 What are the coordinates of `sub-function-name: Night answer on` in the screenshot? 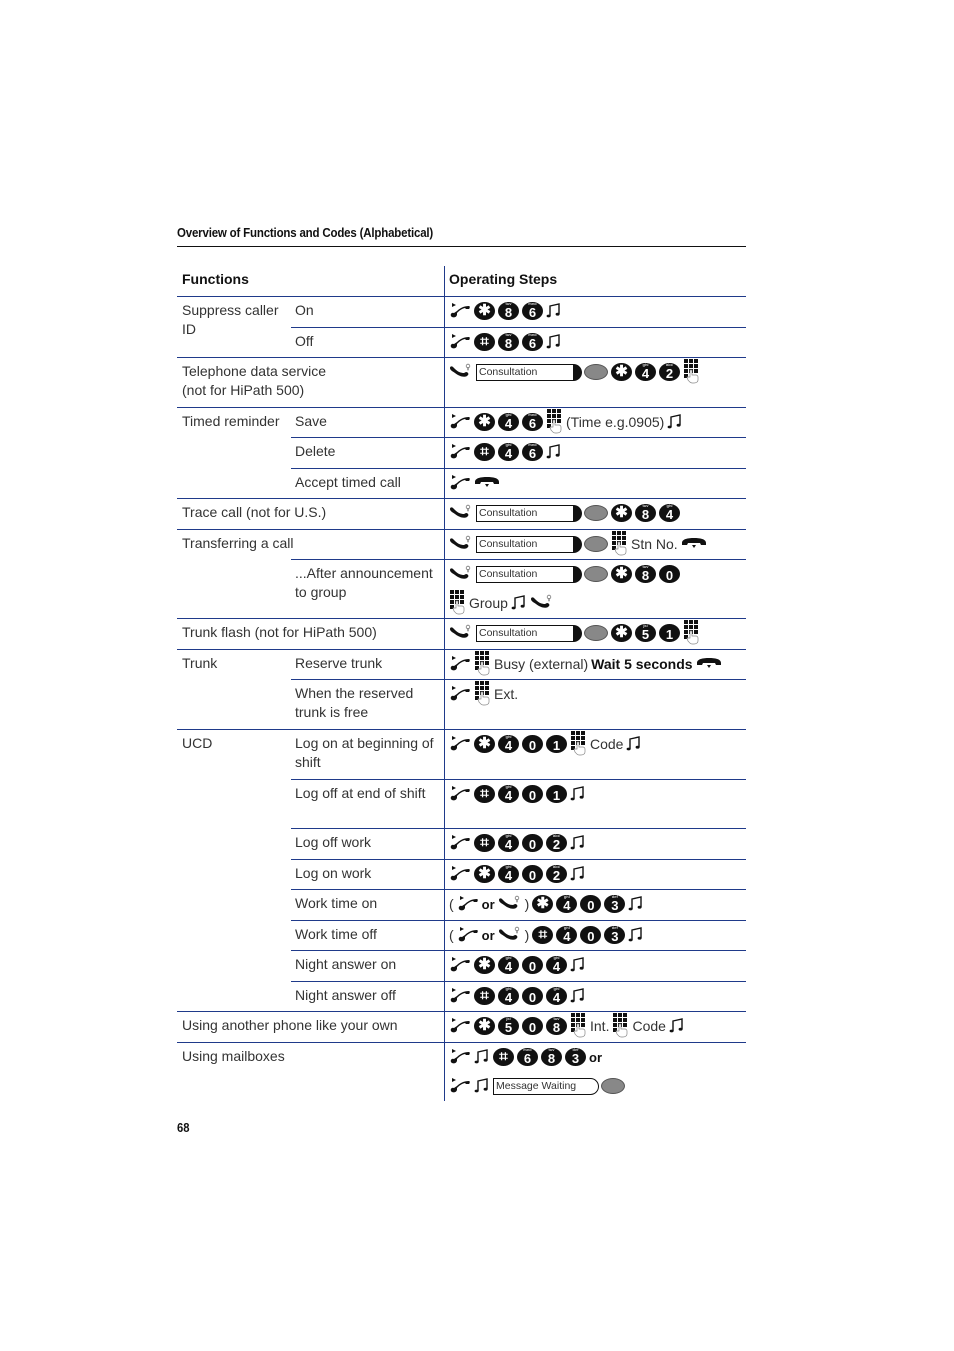 It's located at (346, 964).